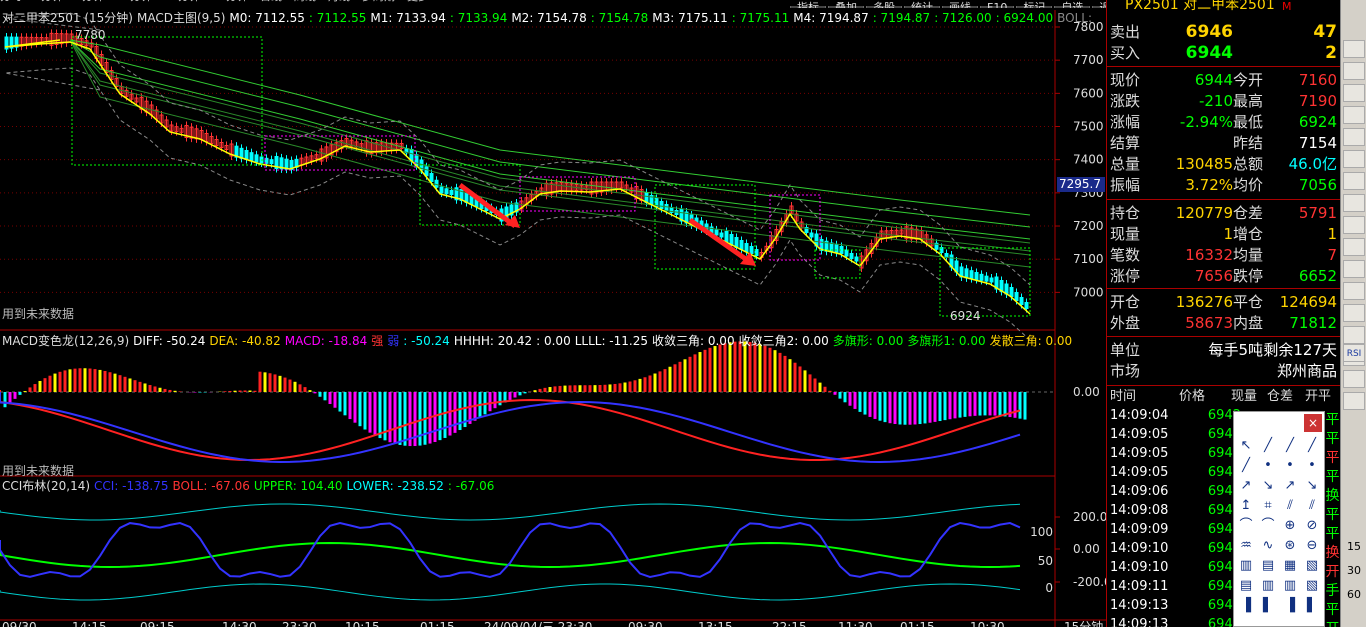  Describe the element at coordinates (1290, 566) in the screenshot. I see `drawing-tool-icon: ▦` at that location.